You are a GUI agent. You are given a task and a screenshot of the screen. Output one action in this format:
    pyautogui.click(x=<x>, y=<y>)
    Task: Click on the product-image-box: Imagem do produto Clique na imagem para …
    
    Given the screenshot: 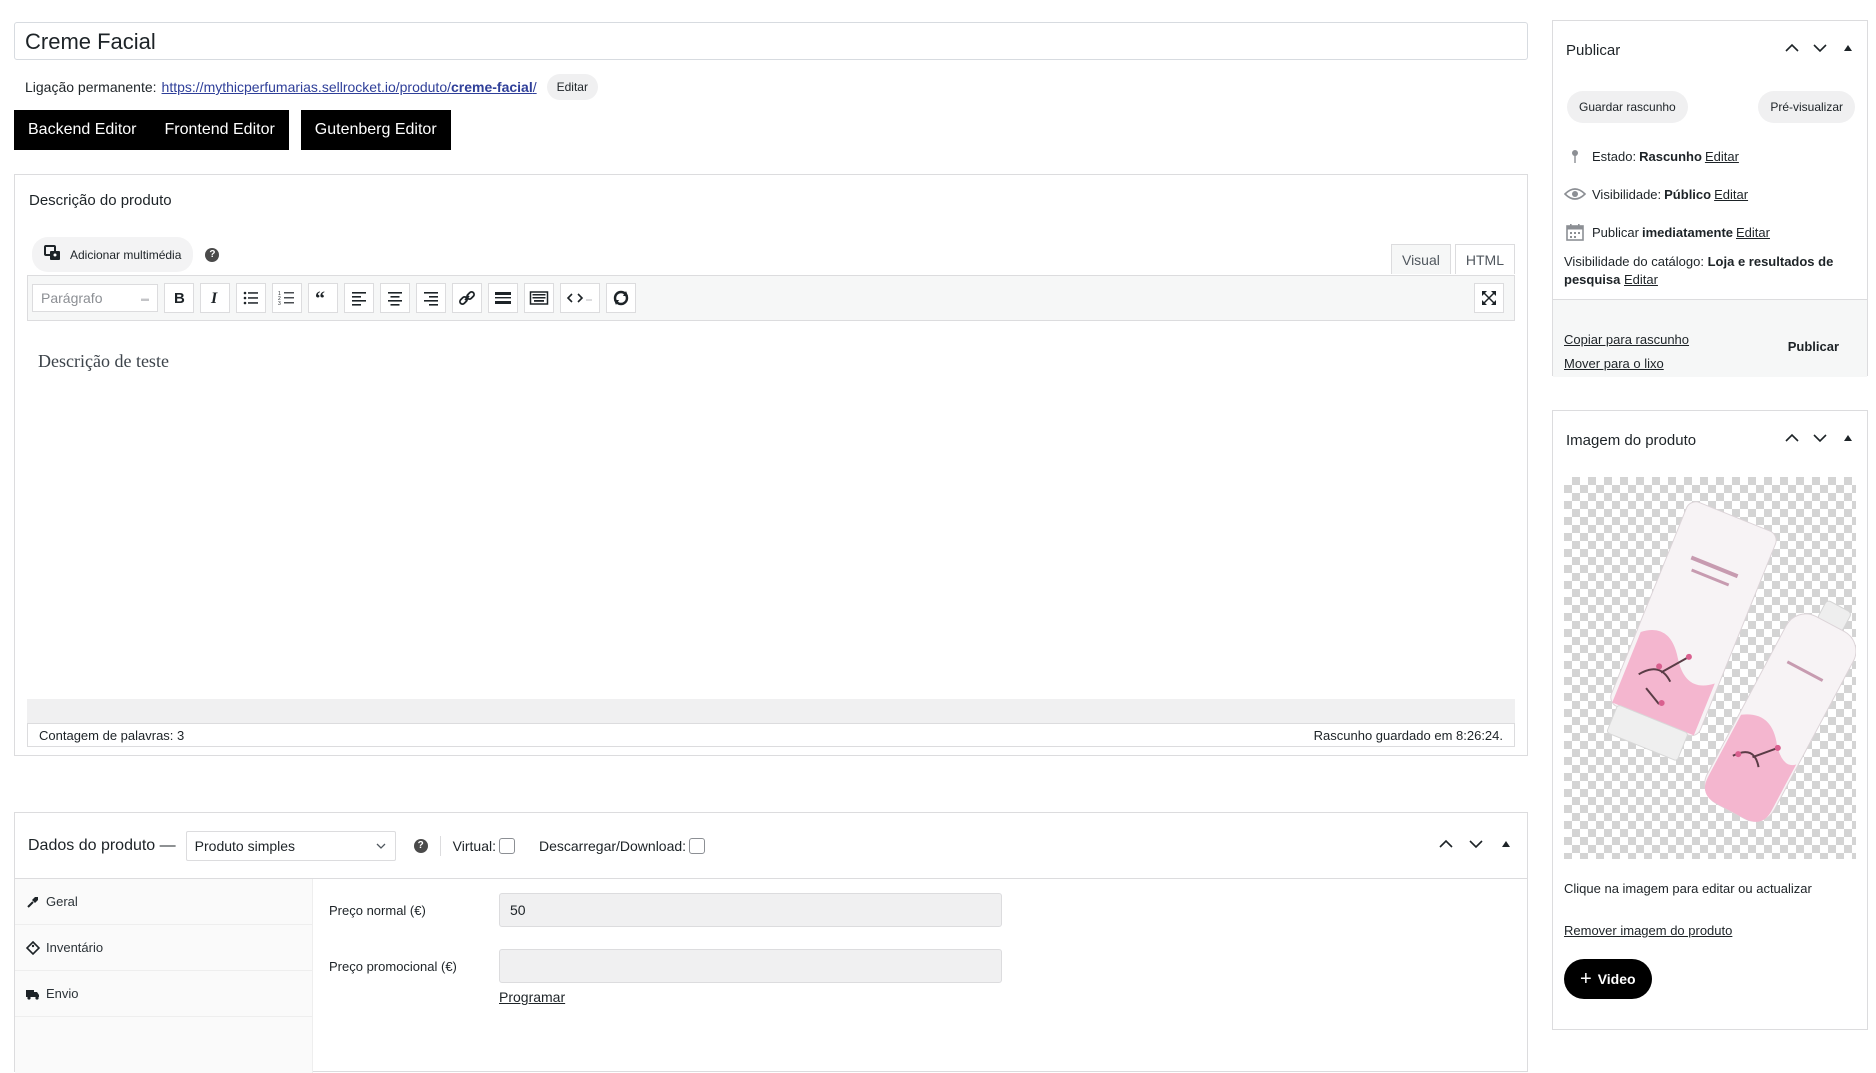 What is the action you would take?
    pyautogui.click(x=1710, y=720)
    